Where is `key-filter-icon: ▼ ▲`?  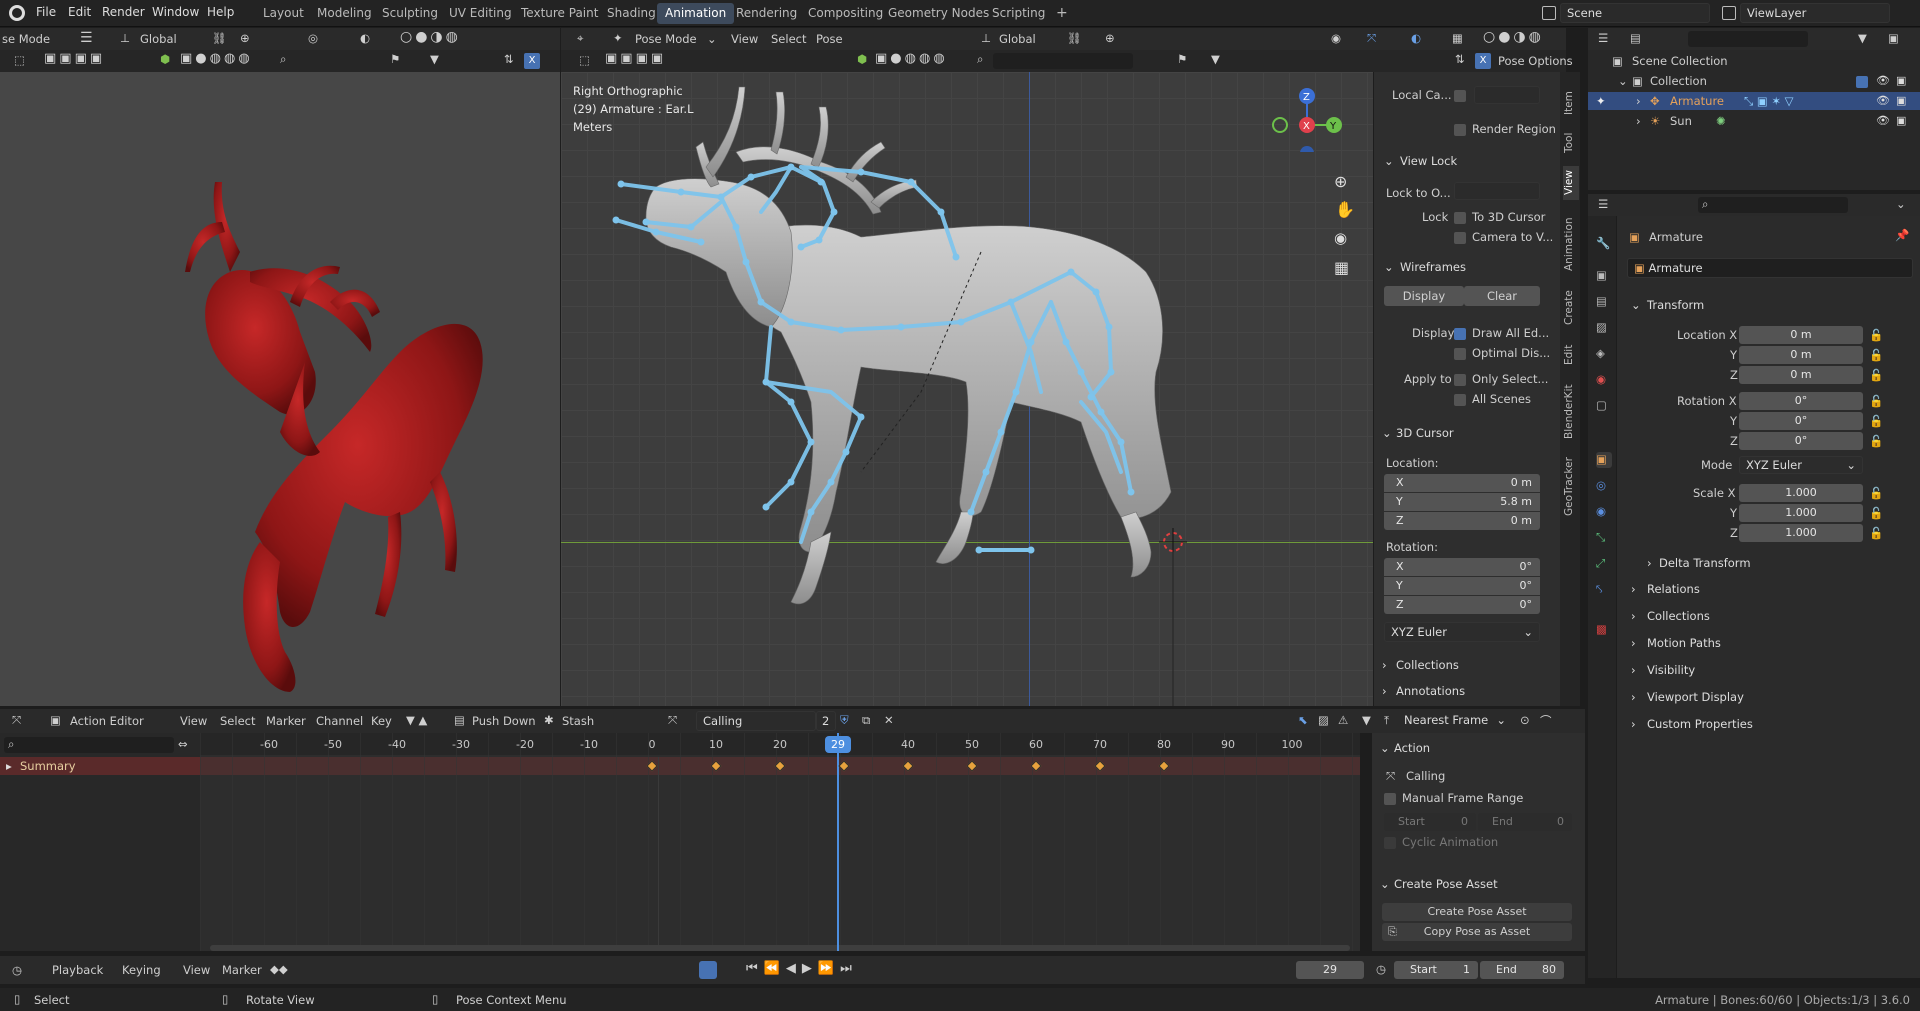 key-filter-icon: ▼ ▲ is located at coordinates (416, 720).